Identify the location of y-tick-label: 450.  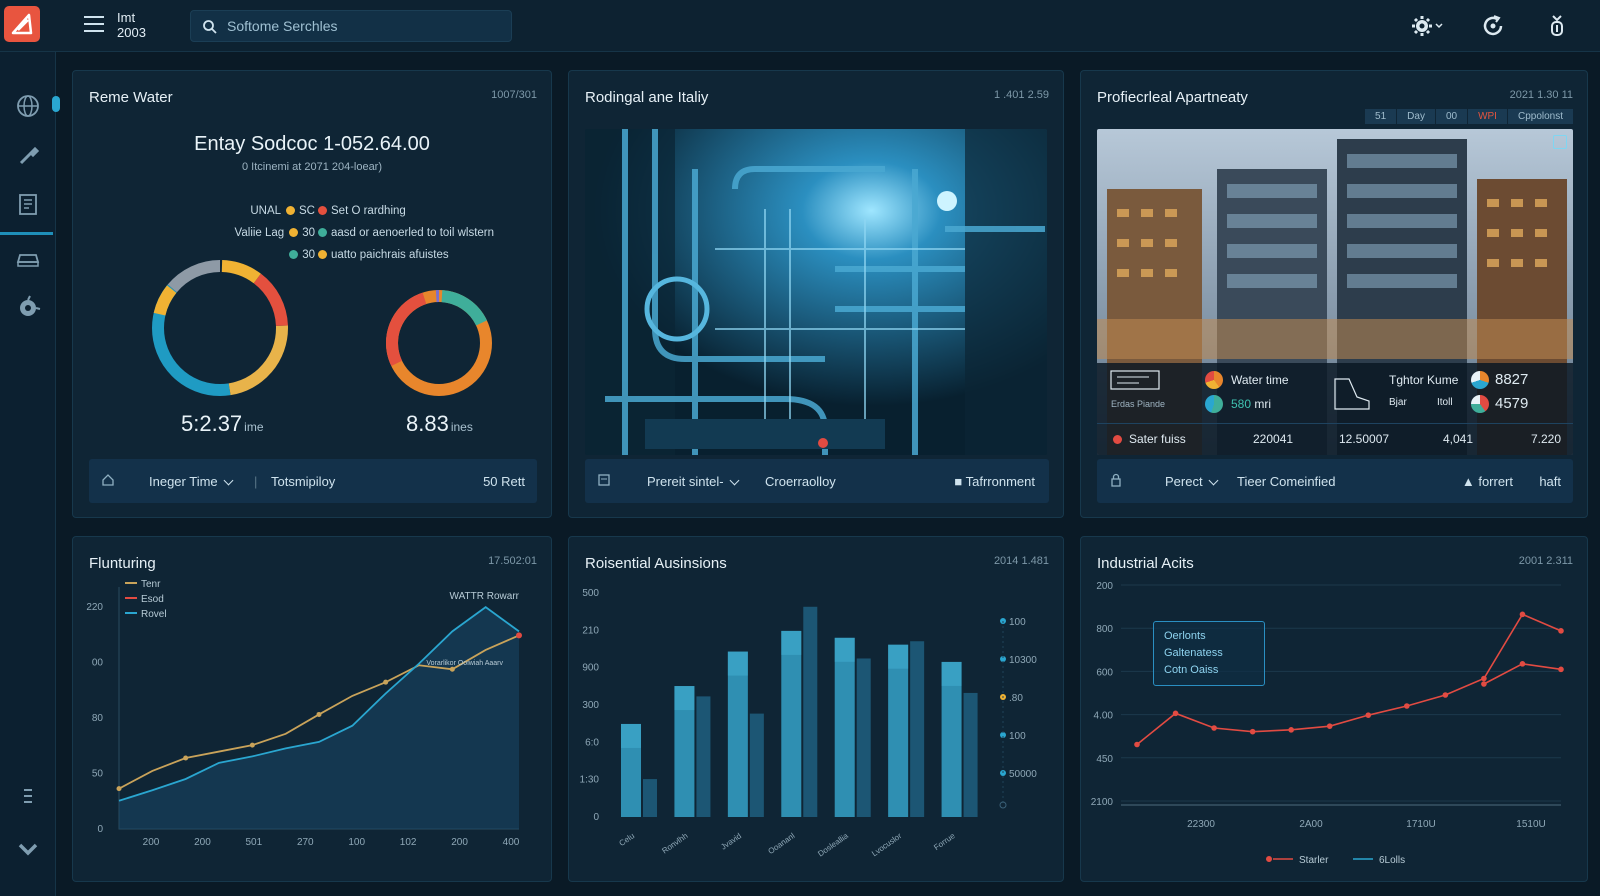
(1104, 759).